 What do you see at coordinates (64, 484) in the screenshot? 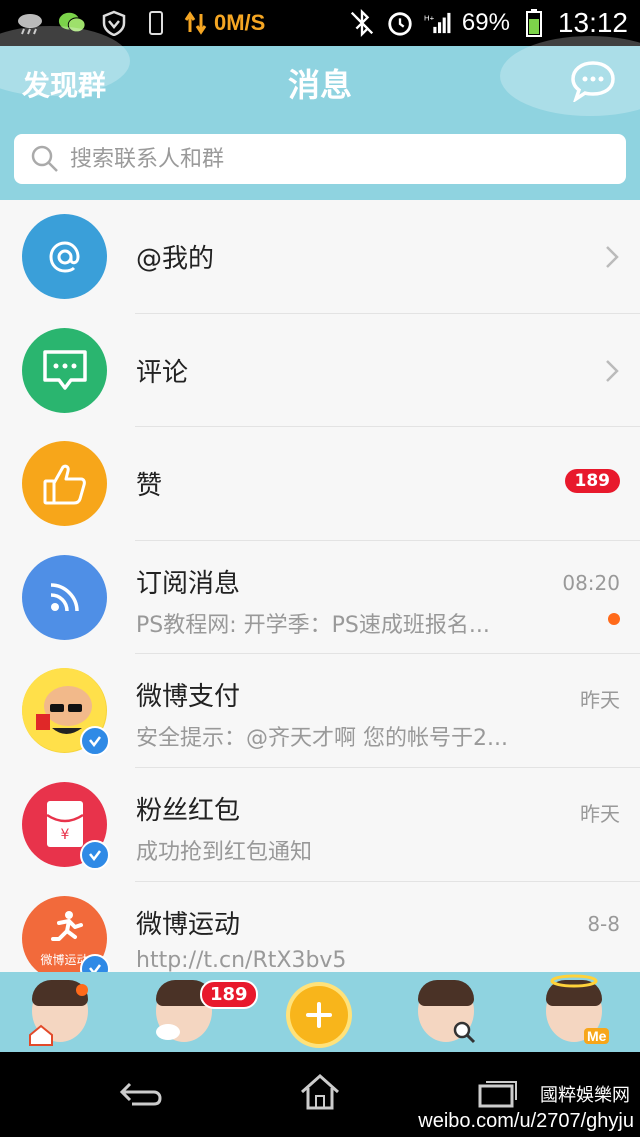
I see `thumb-up-icon` at bounding box center [64, 484].